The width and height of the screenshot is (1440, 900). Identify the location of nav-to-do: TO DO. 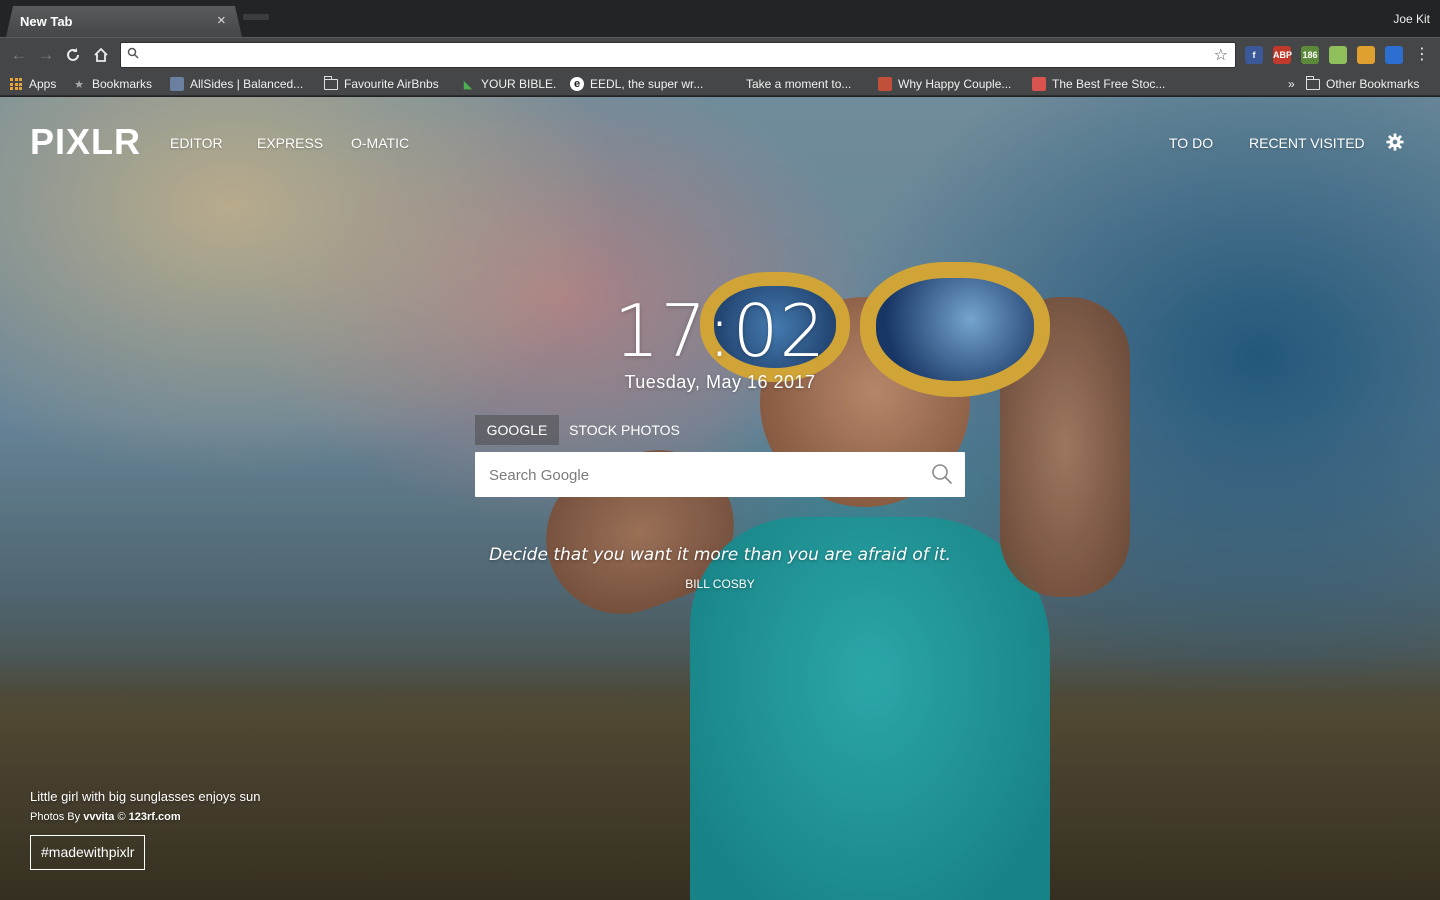
(1191, 143).